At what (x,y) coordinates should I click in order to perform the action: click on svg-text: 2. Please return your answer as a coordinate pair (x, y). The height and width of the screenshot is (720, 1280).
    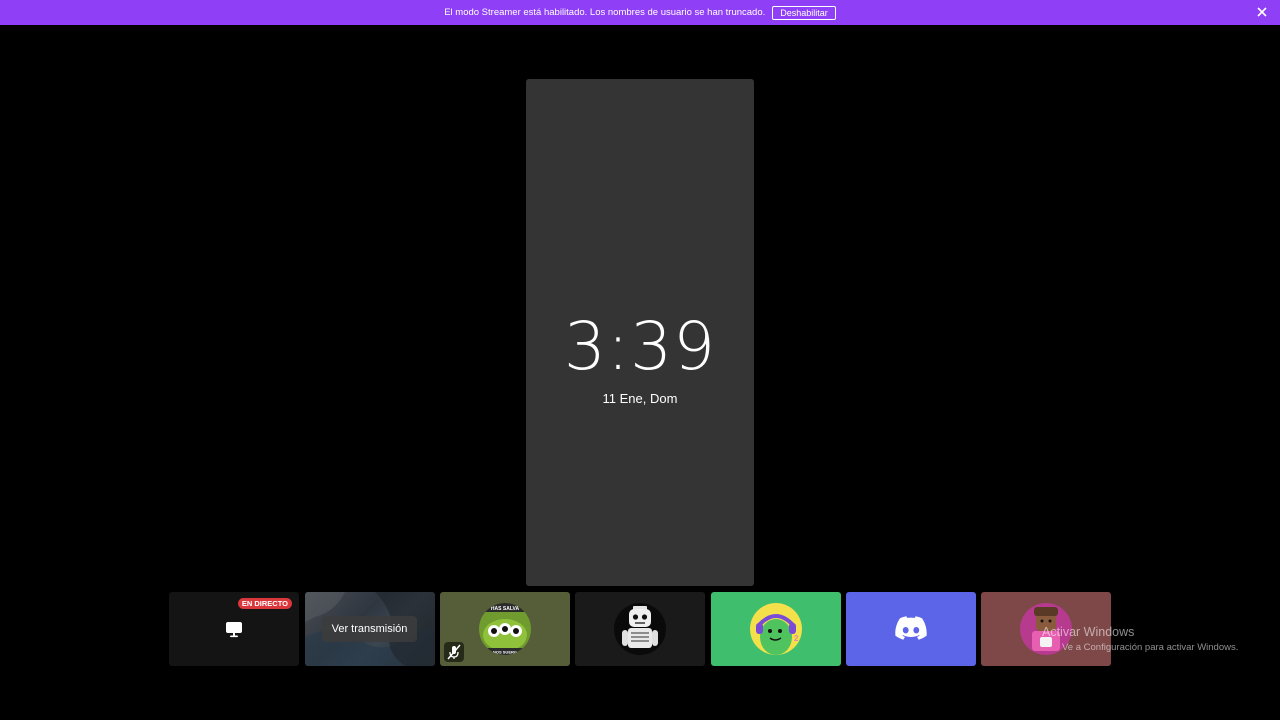
    Looking at the image, I should click on (796, 638).